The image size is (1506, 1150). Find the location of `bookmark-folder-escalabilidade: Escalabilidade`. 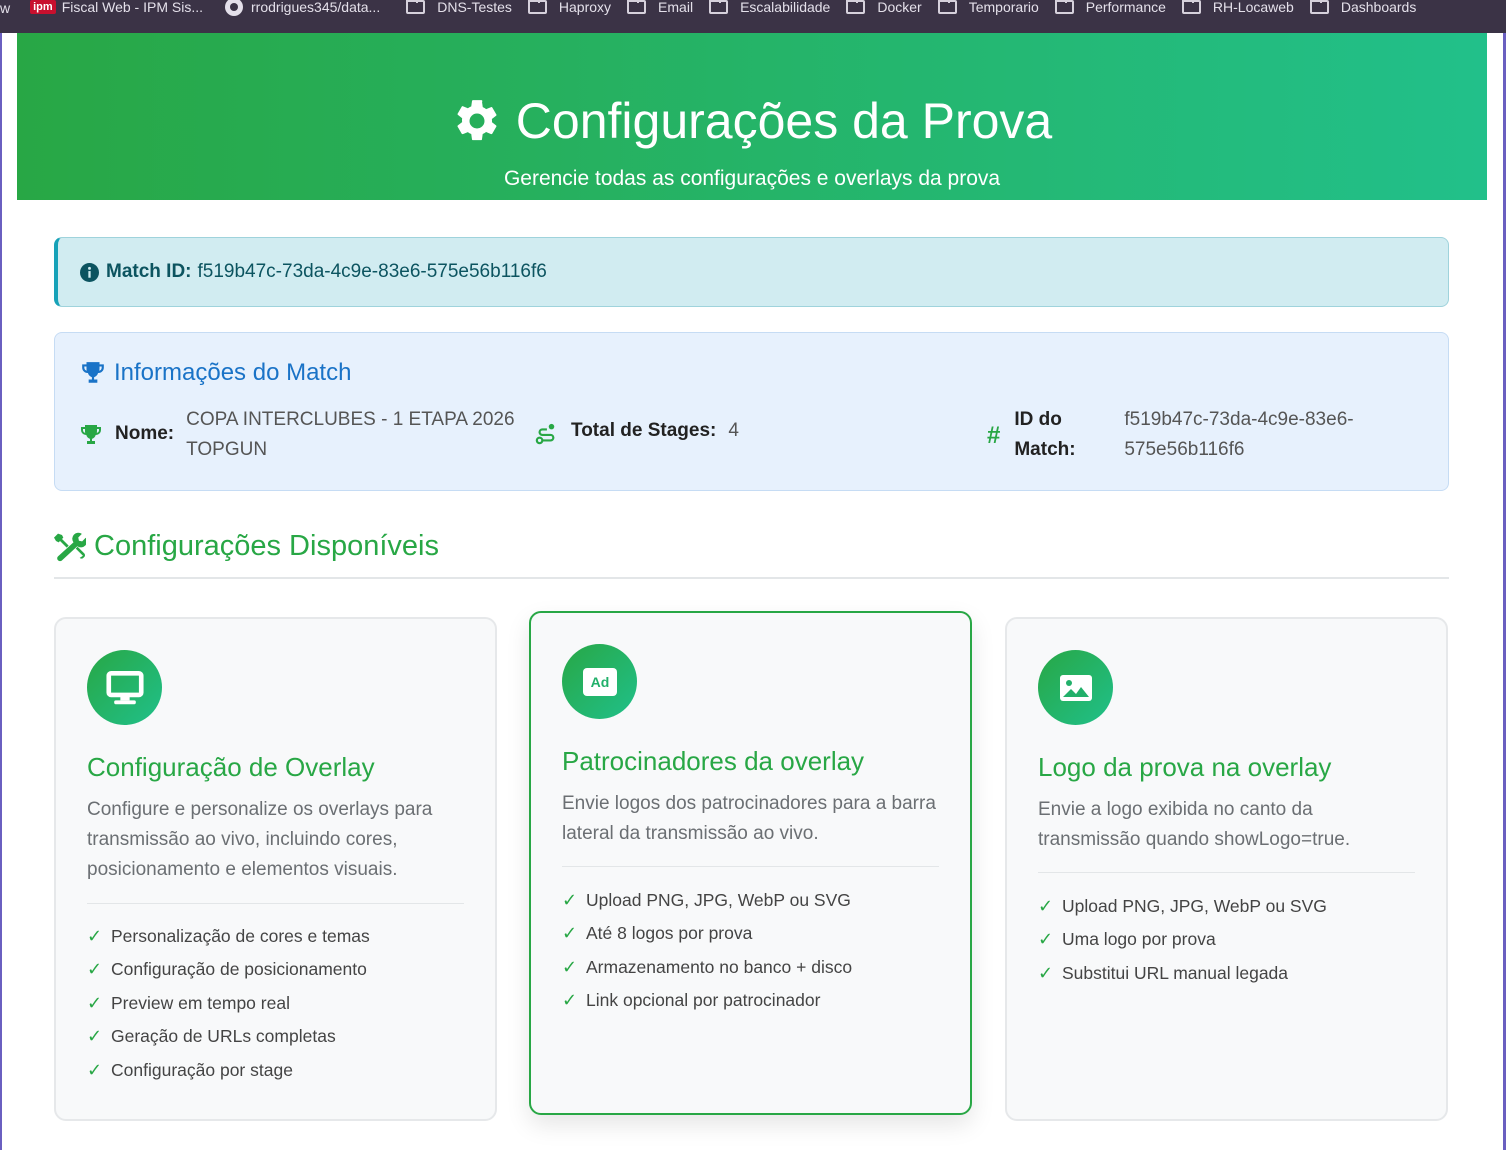

bookmark-folder-escalabilidade: Escalabilidade is located at coordinates (775, 7).